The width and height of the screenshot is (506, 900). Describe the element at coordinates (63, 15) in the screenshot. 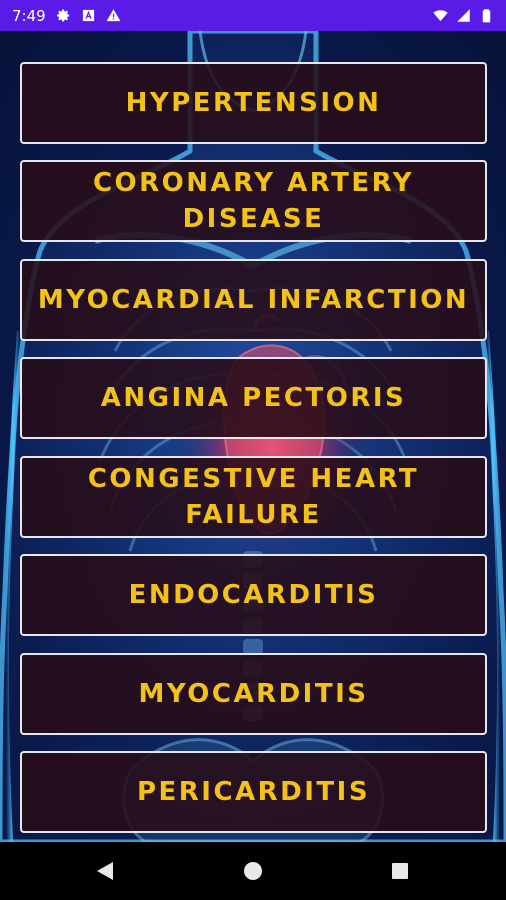

I see `gear-icon` at that location.